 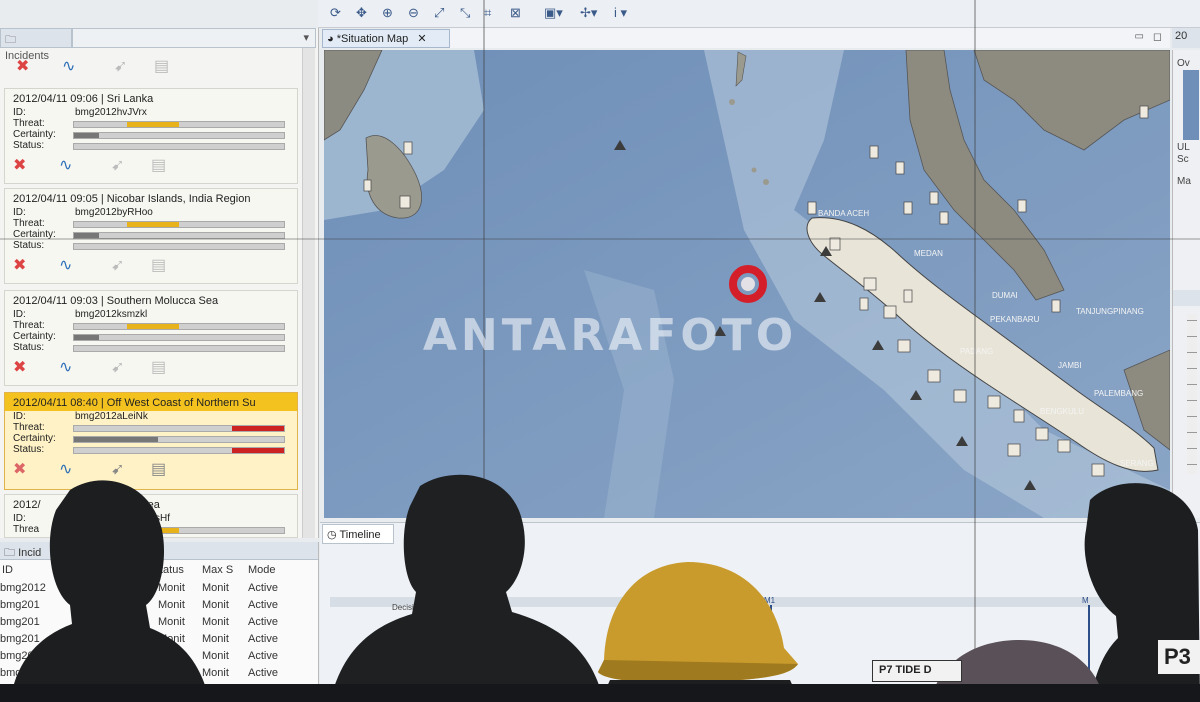 What do you see at coordinates (917, 671) in the screenshot?
I see `tide-sign: P7 TIDE D` at bounding box center [917, 671].